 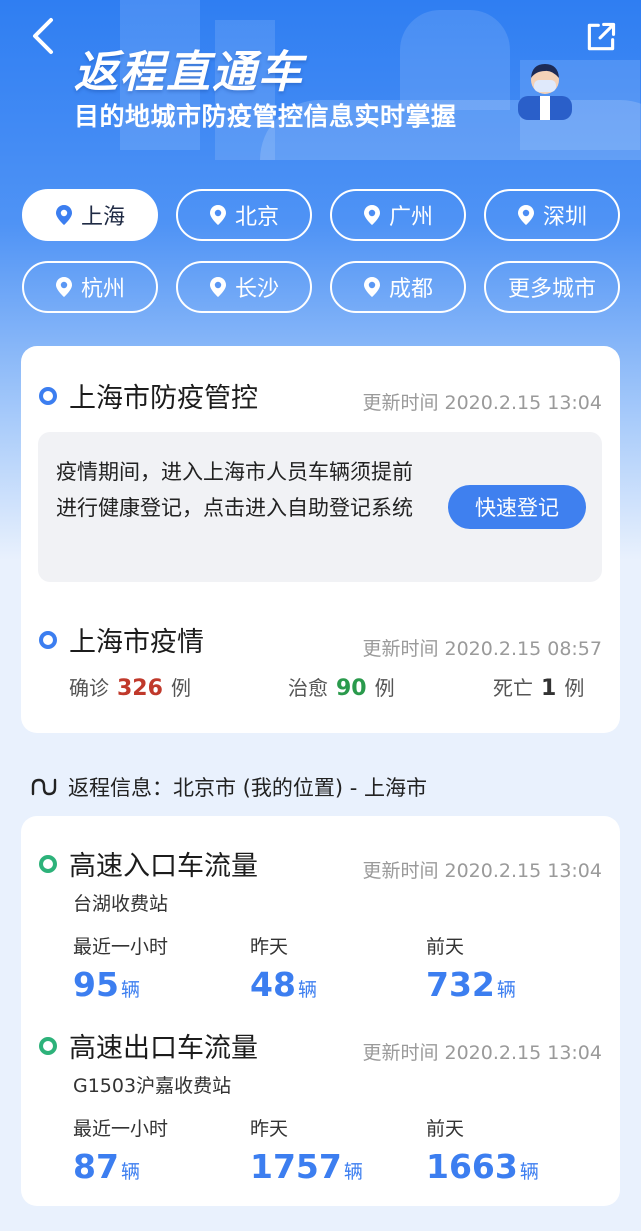 What do you see at coordinates (410, 289) in the screenshot?
I see `city-label: 成都` at bounding box center [410, 289].